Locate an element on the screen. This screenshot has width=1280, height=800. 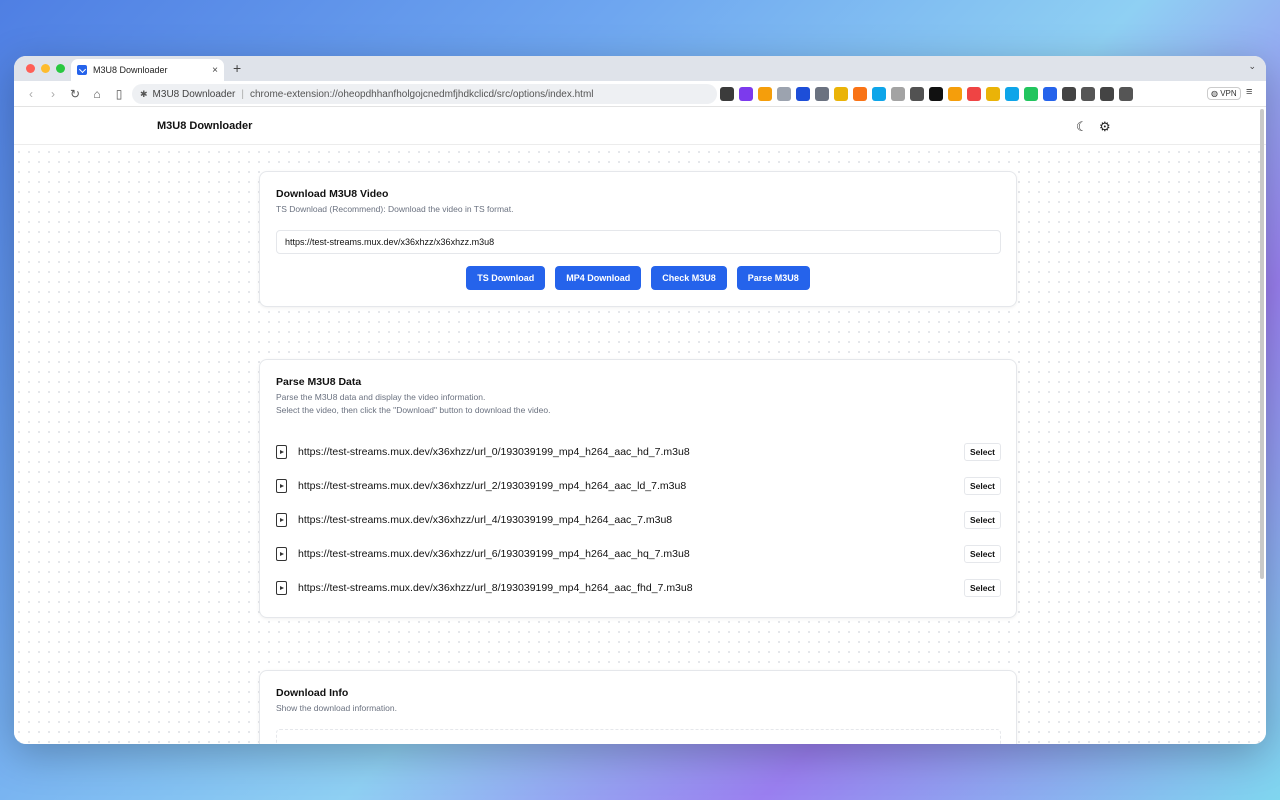
extension-15-icon is located at coordinates (993, 94).